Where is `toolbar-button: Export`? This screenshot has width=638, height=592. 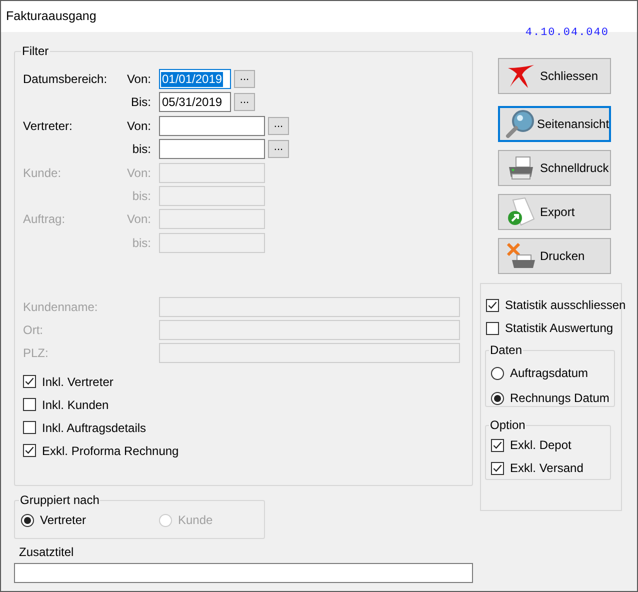
toolbar-button: Export is located at coordinates (554, 212).